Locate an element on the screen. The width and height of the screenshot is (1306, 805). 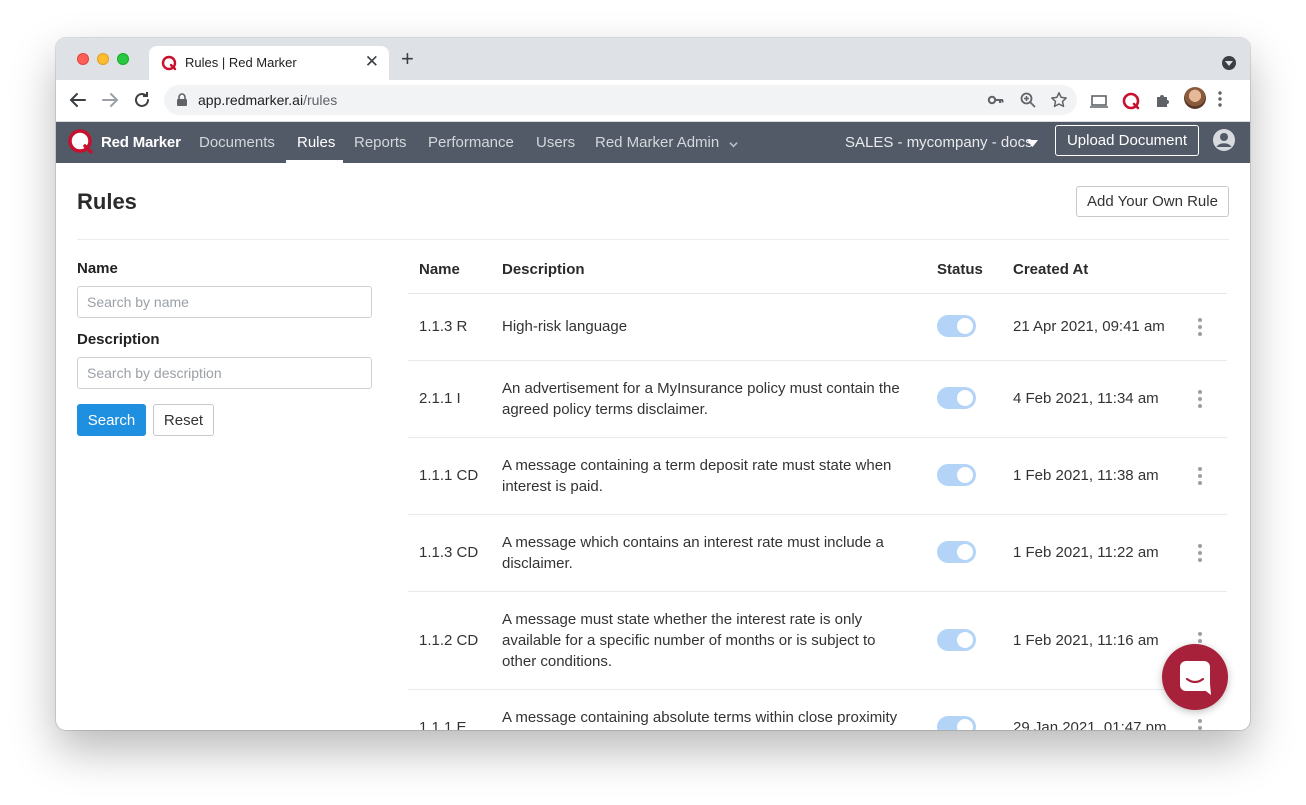
brand-name: Red Marker is located at coordinates (141, 142).